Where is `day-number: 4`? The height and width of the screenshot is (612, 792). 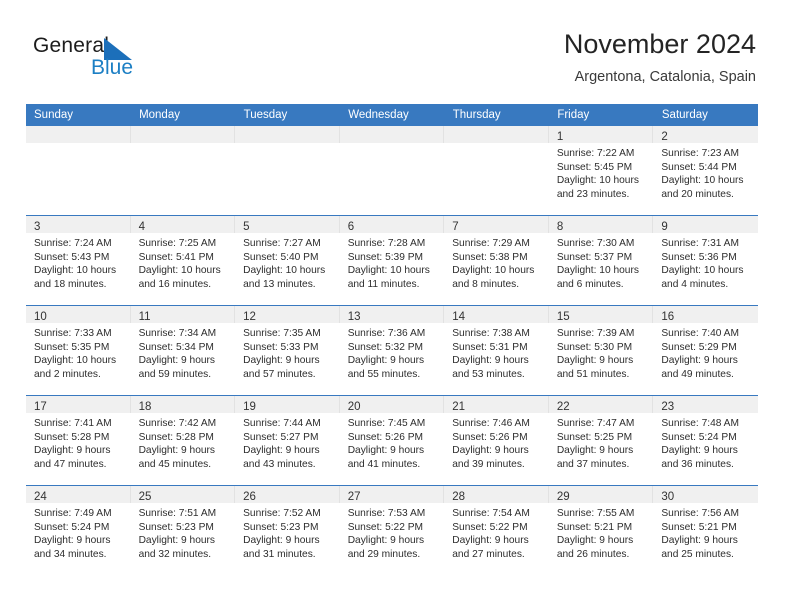
day-number: 4 is located at coordinates (141, 227).